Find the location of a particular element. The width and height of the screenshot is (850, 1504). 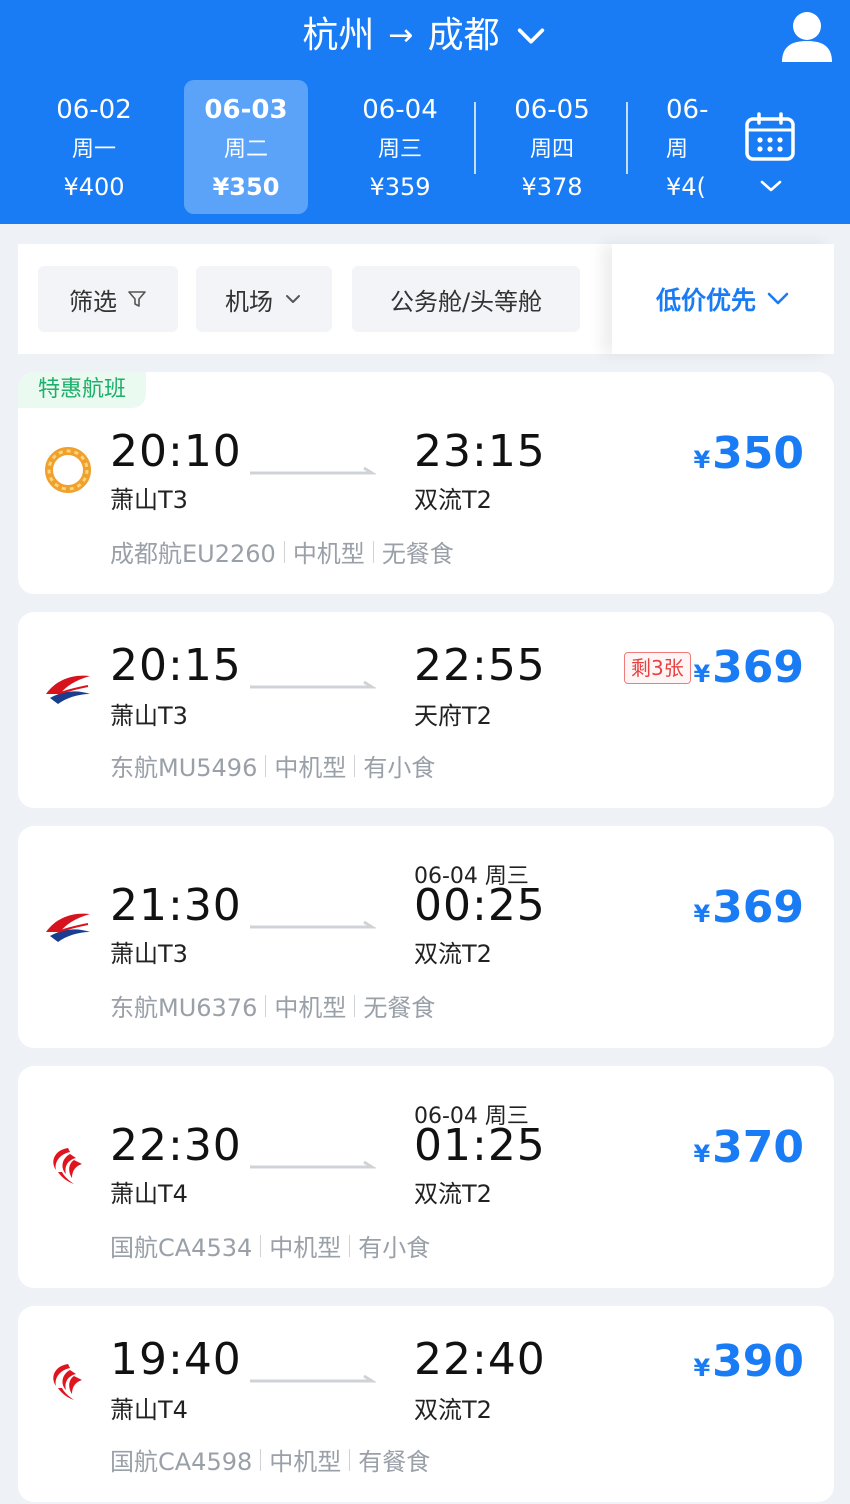

date-price: ¥378 is located at coordinates (552, 187).